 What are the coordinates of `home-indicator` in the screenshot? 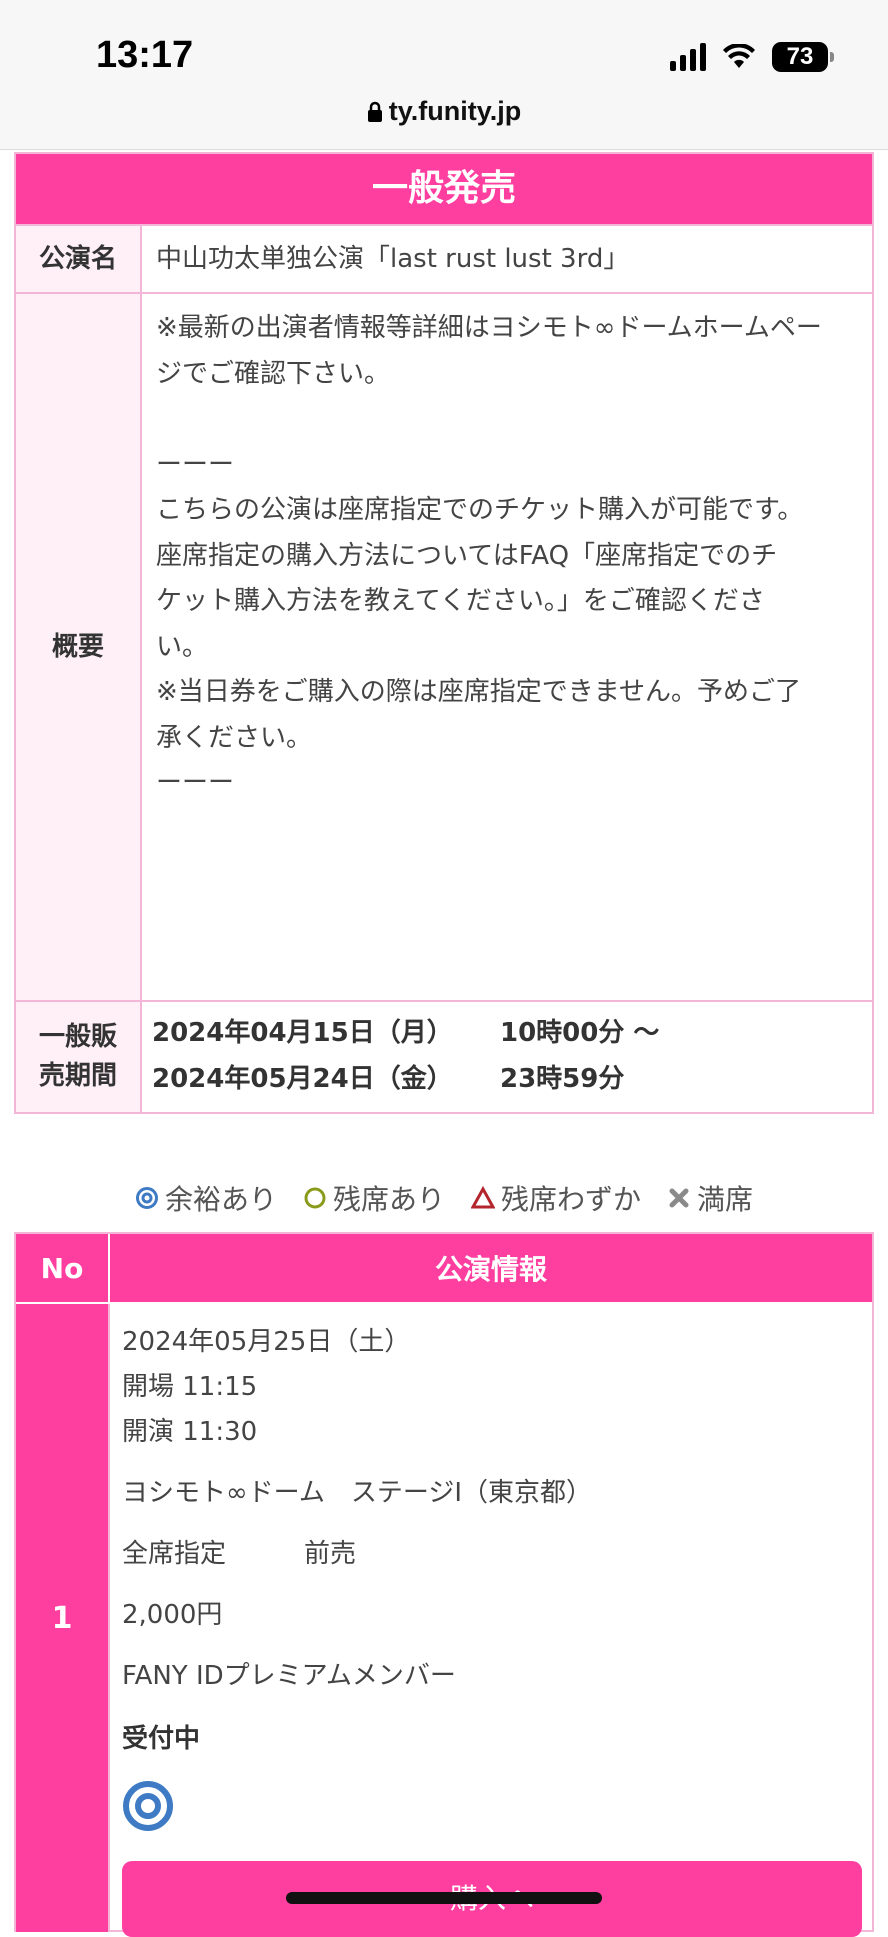 It's located at (444, 1898).